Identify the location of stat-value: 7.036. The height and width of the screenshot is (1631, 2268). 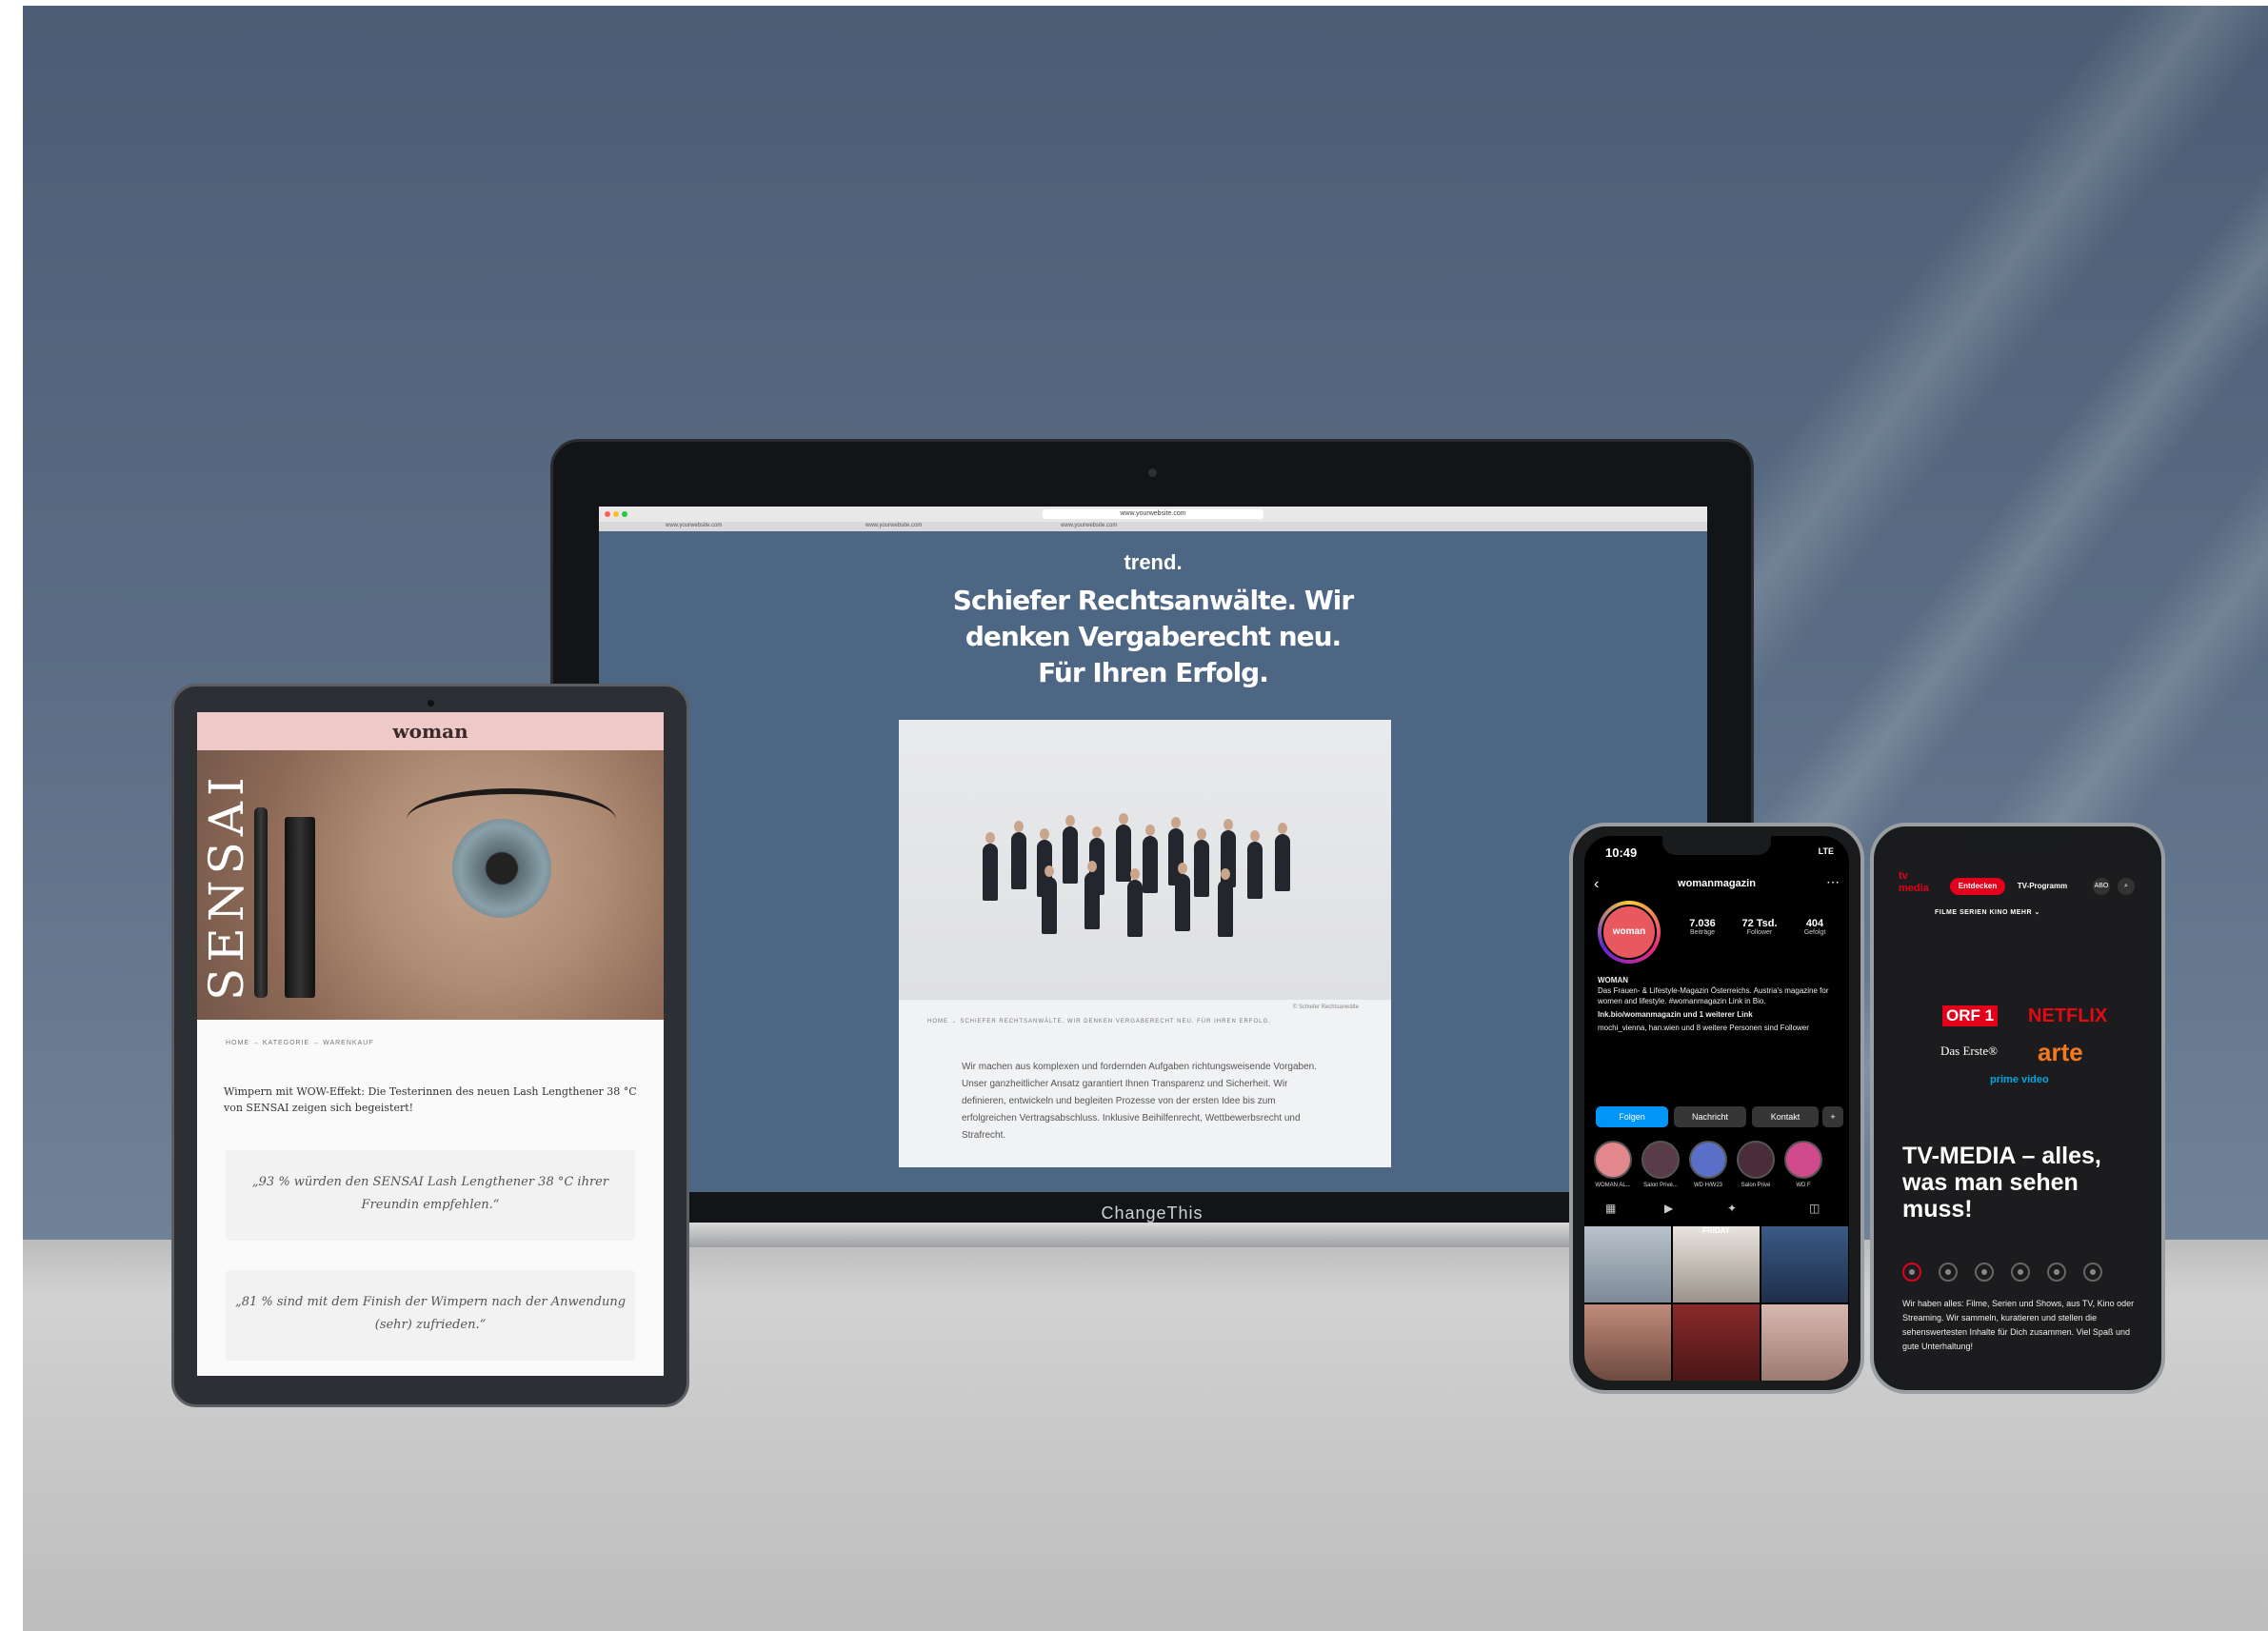
(1702, 923).